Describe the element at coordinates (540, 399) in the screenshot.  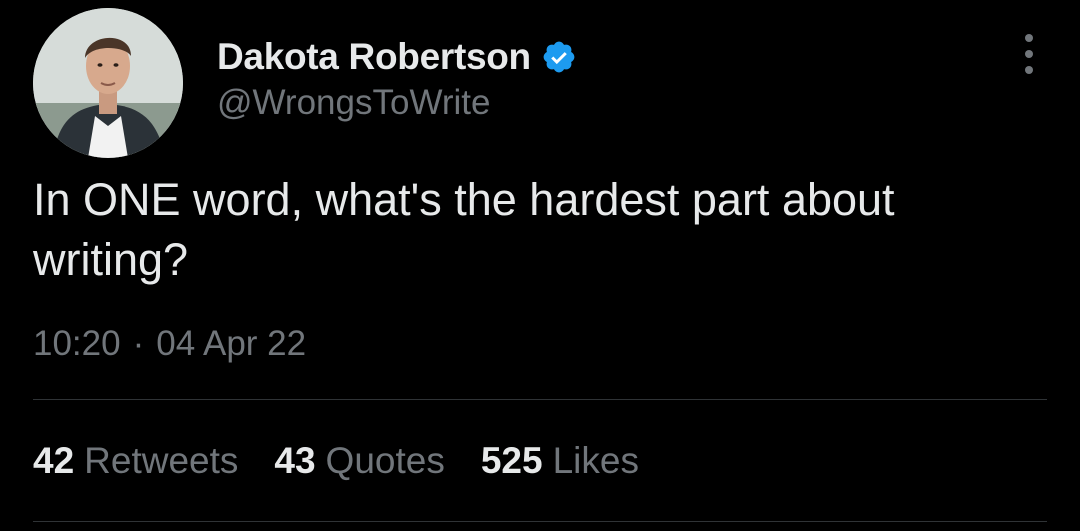
I see `divider` at that location.